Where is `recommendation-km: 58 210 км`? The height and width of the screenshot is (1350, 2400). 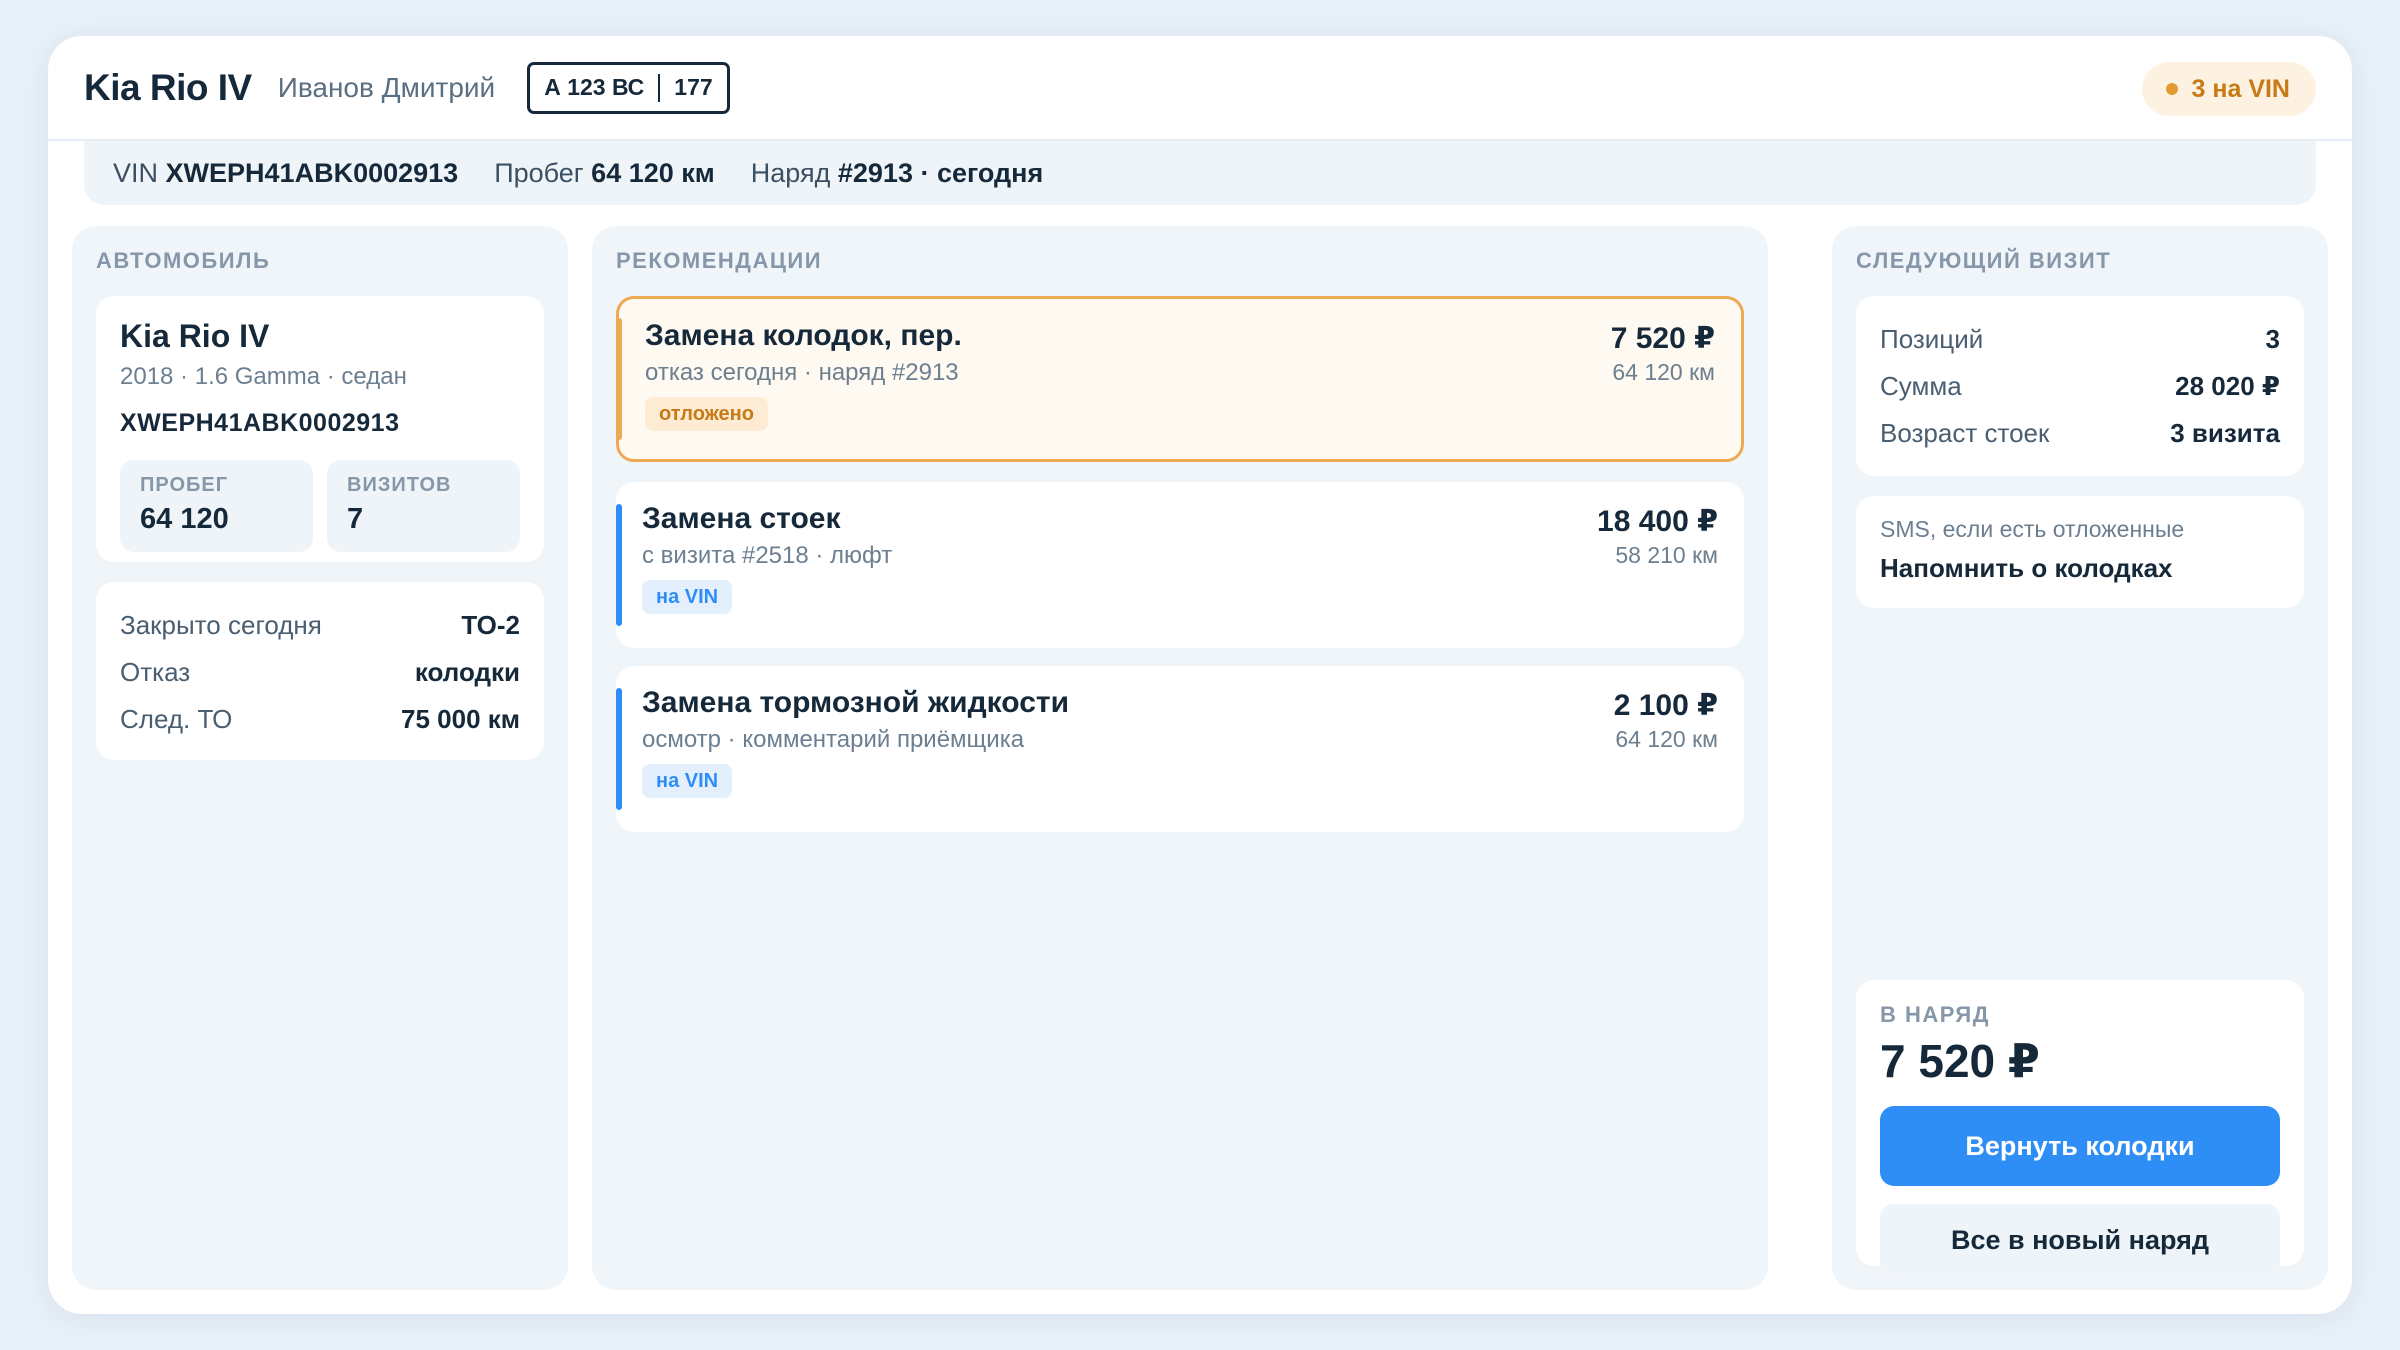
recommendation-km: 58 210 км is located at coordinates (1666, 555).